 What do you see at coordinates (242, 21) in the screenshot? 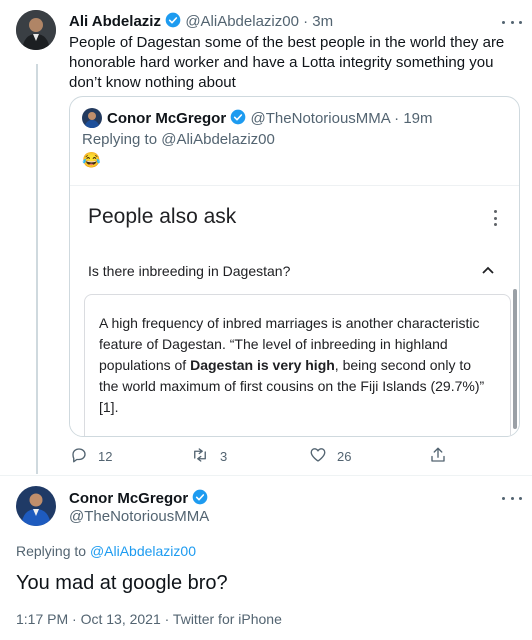
I see `author-handle: @AliAbdelaziz00` at bounding box center [242, 21].